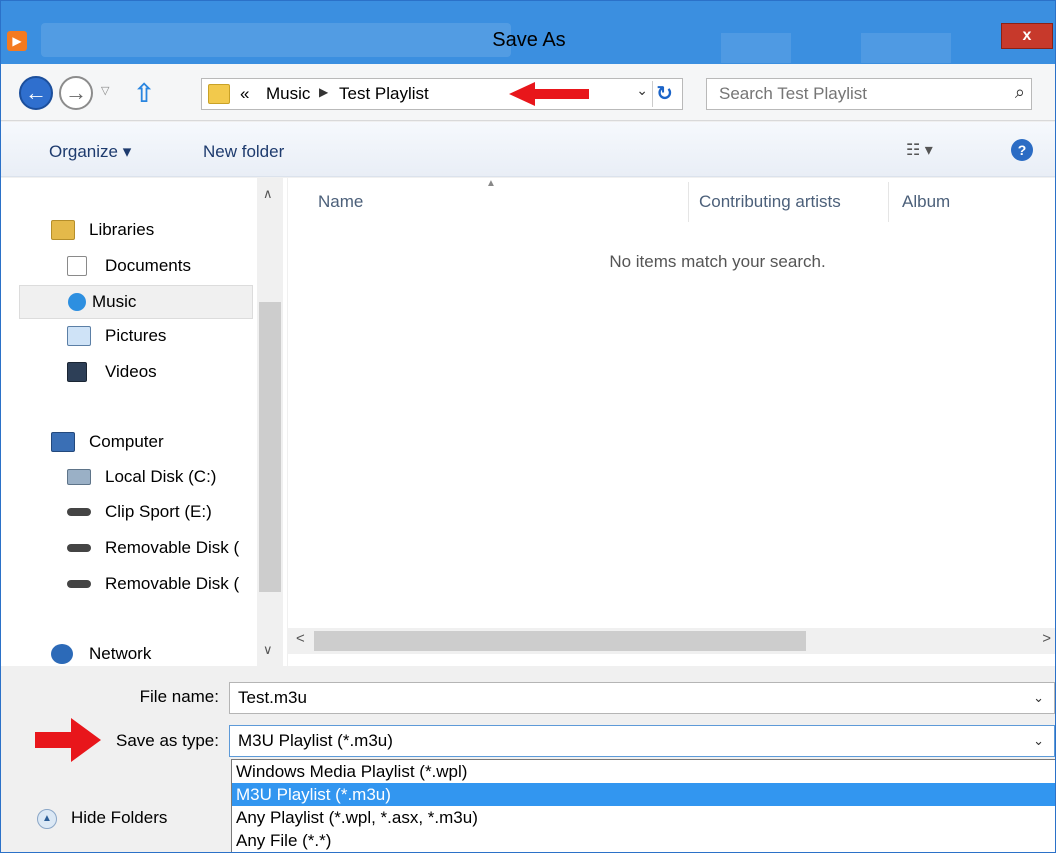 The width and height of the screenshot is (1056, 853). What do you see at coordinates (131, 371) in the screenshot?
I see `nav-item-label: Videos` at bounding box center [131, 371].